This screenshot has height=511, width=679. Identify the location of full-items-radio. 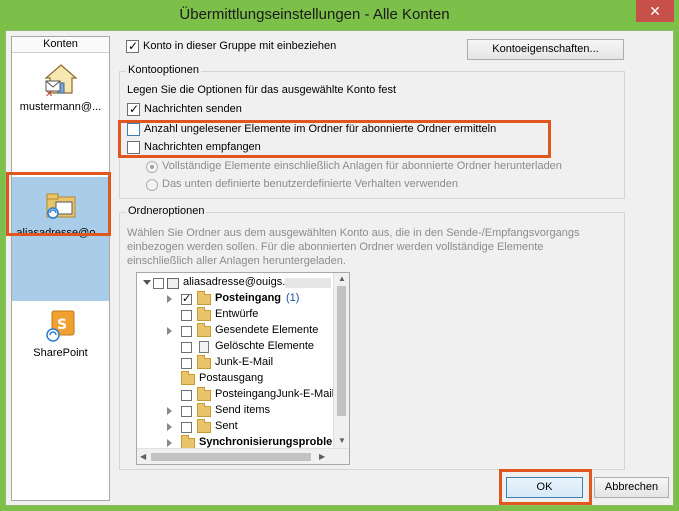
(152, 167).